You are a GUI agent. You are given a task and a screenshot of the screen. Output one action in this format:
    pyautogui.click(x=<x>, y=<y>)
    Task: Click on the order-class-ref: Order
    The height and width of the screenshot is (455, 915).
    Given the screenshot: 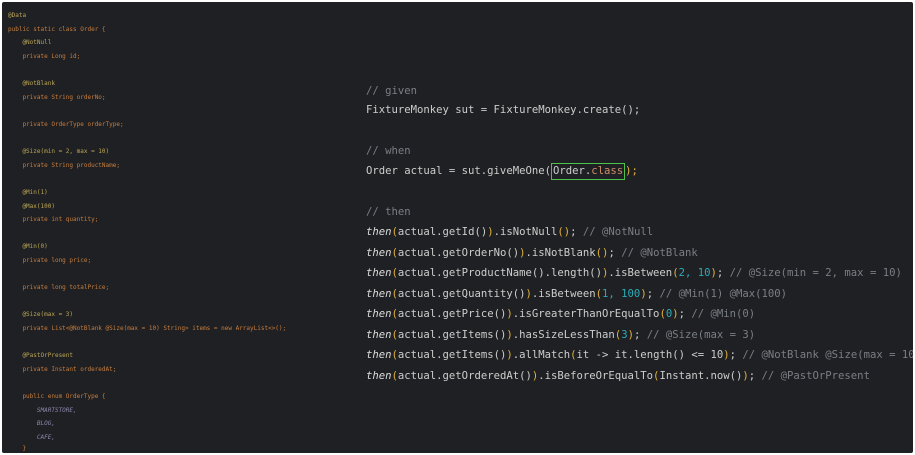 What is the action you would take?
    pyautogui.click(x=568, y=171)
    